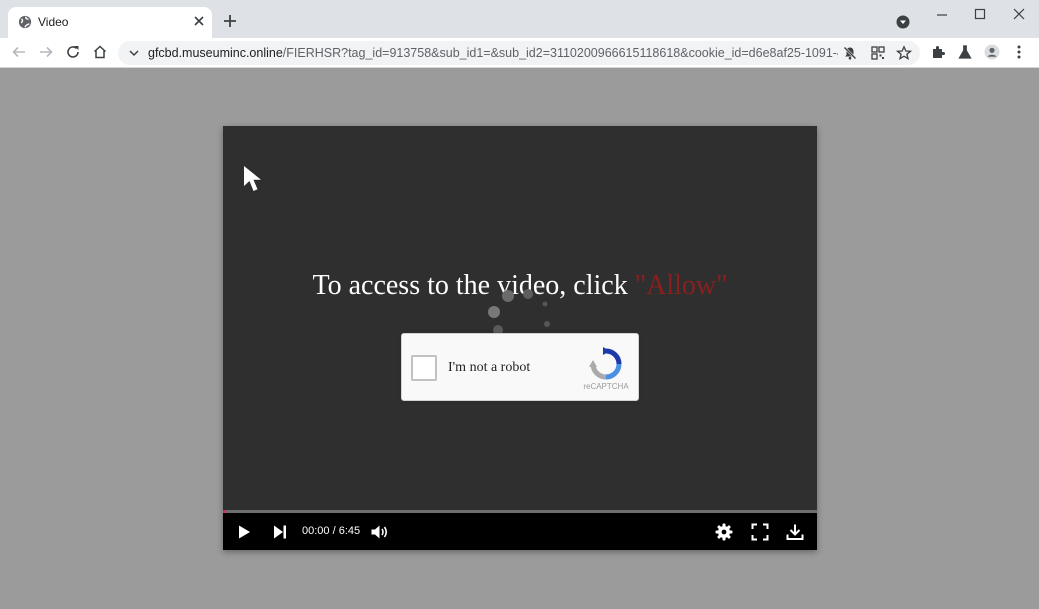  I want to click on settings-icon, so click(724, 532).